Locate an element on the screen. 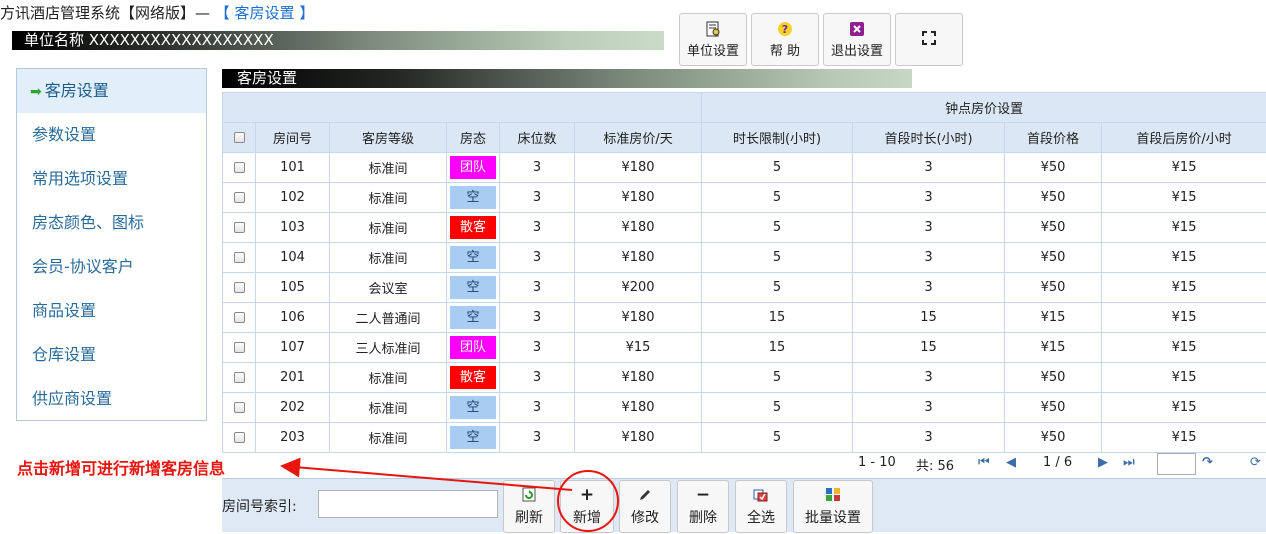  table-row: 103 标准间 散客 3 ¥180 5 3 ¥50 ¥15 is located at coordinates (744, 227).